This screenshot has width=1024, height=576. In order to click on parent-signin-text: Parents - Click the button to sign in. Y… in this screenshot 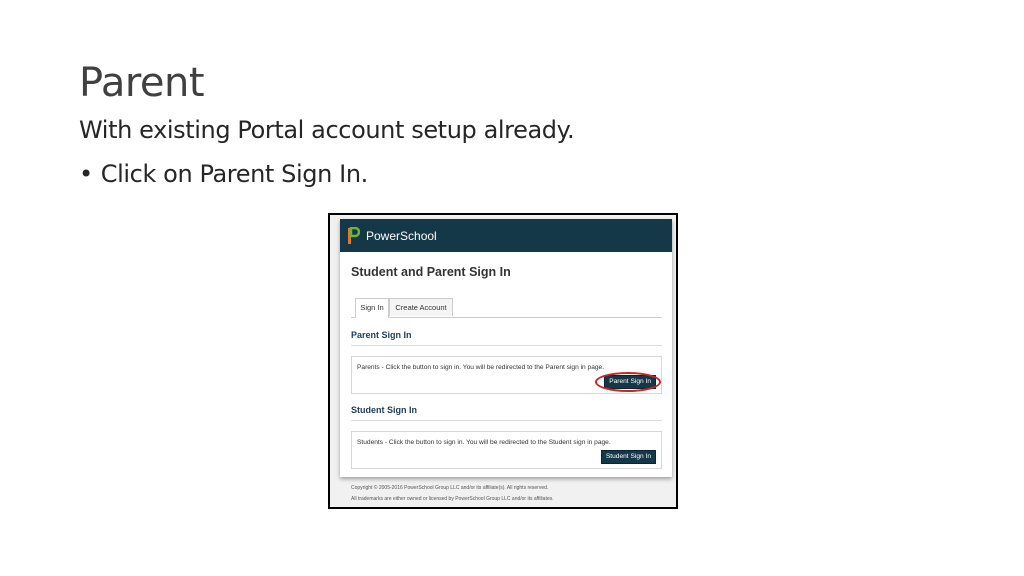, I will do `click(481, 367)`.